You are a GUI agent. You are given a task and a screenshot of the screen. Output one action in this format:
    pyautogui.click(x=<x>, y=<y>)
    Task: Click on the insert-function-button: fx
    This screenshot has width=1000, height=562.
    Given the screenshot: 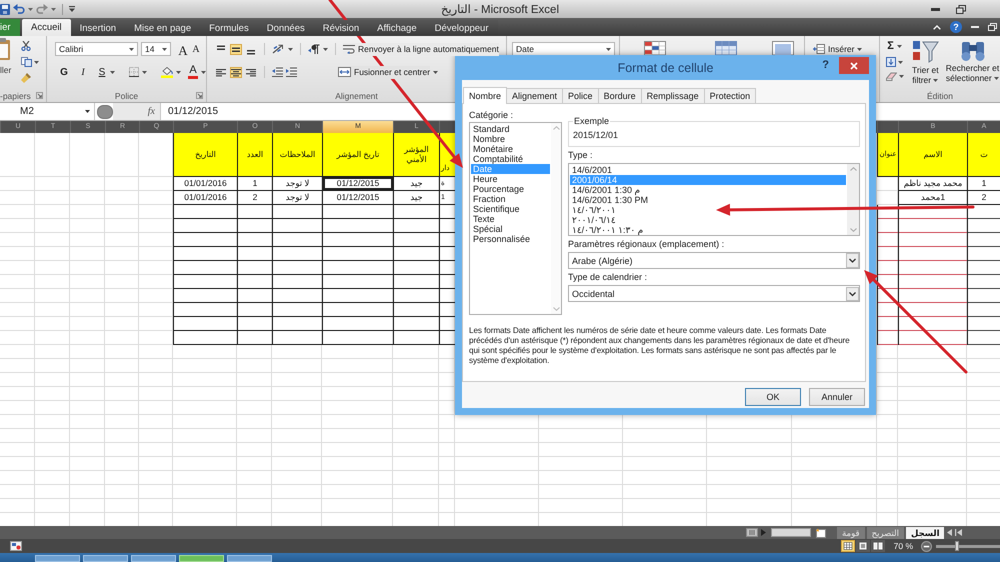 What is the action you would take?
    pyautogui.click(x=136, y=111)
    